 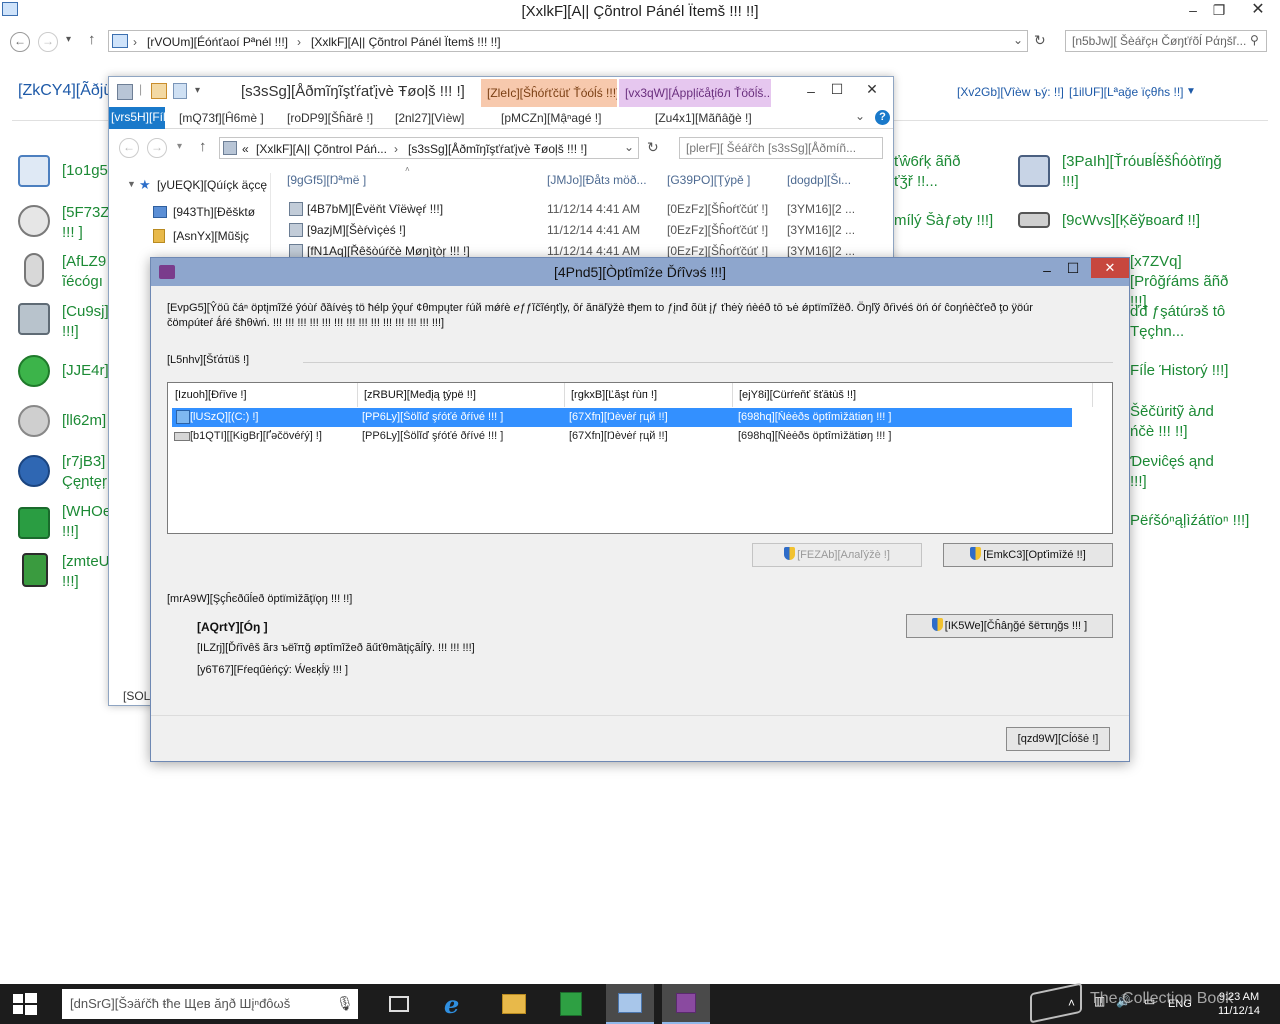 What do you see at coordinates (25, 1004) in the screenshot?
I see `start-button` at bounding box center [25, 1004].